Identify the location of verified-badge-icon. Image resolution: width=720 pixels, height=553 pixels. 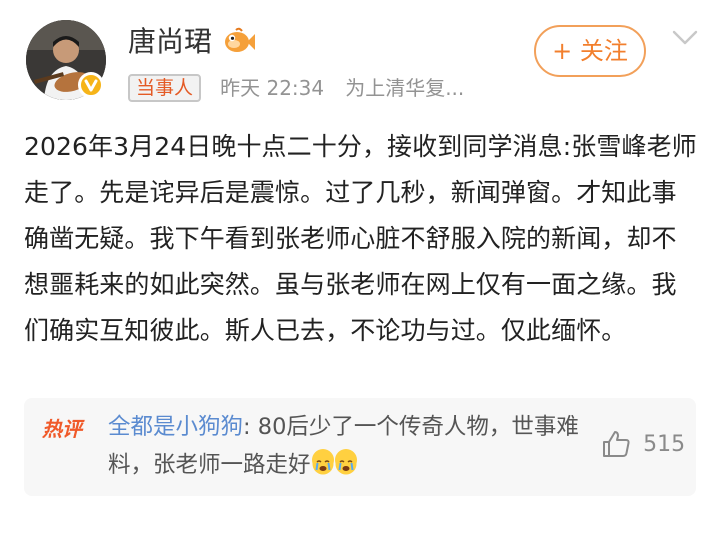
(91, 85).